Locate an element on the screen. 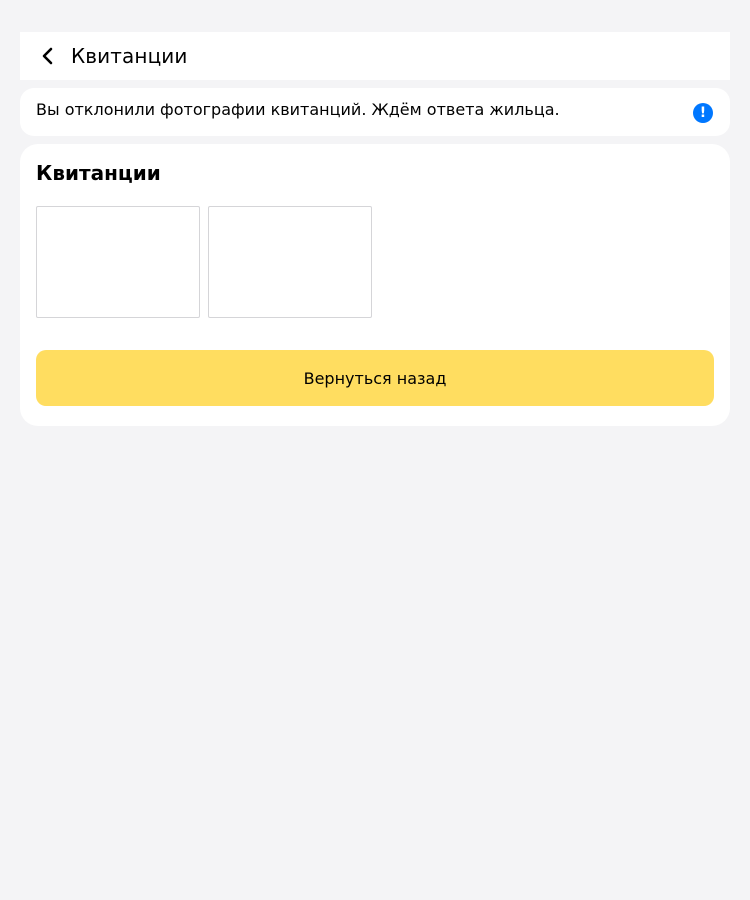  header-bar: Квитанции is located at coordinates (375, 56).